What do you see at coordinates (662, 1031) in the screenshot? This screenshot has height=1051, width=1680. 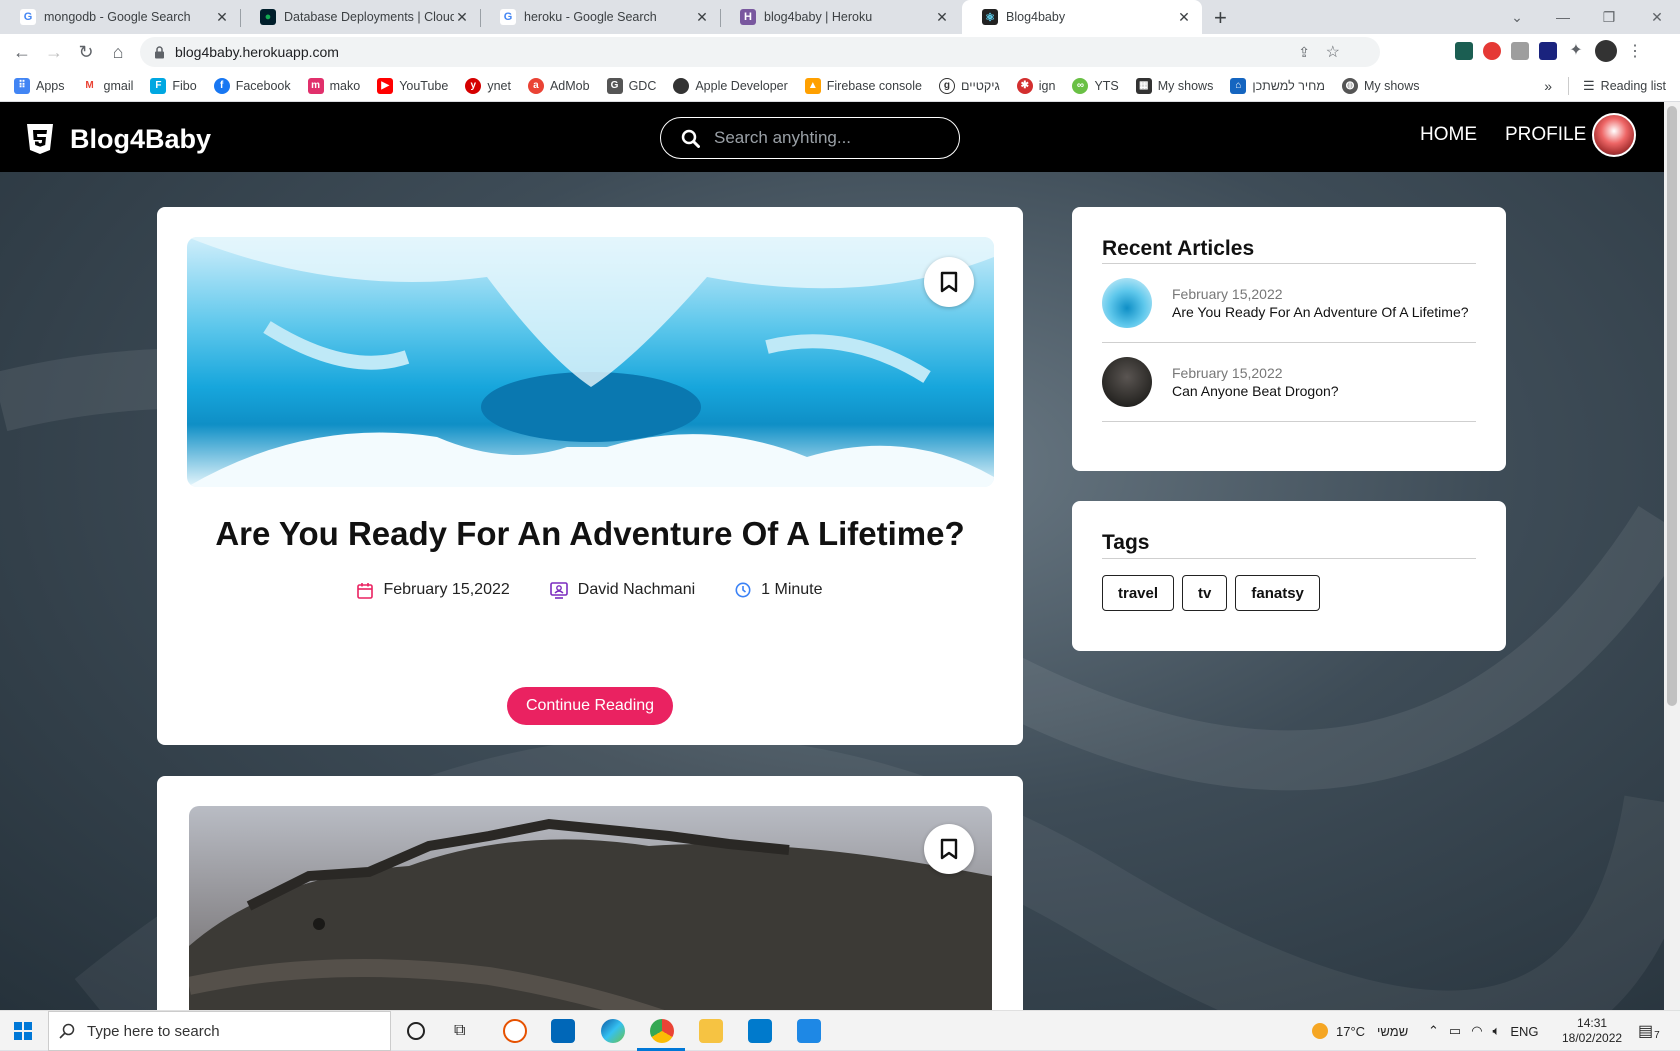 I see `chrome-icon` at bounding box center [662, 1031].